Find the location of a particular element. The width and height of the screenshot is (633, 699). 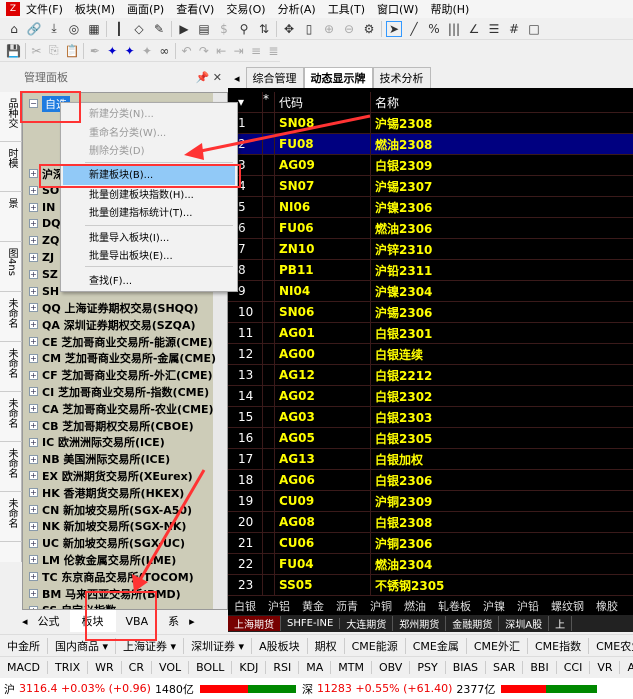

wand3-icon: ✦ is located at coordinates (146, 51).